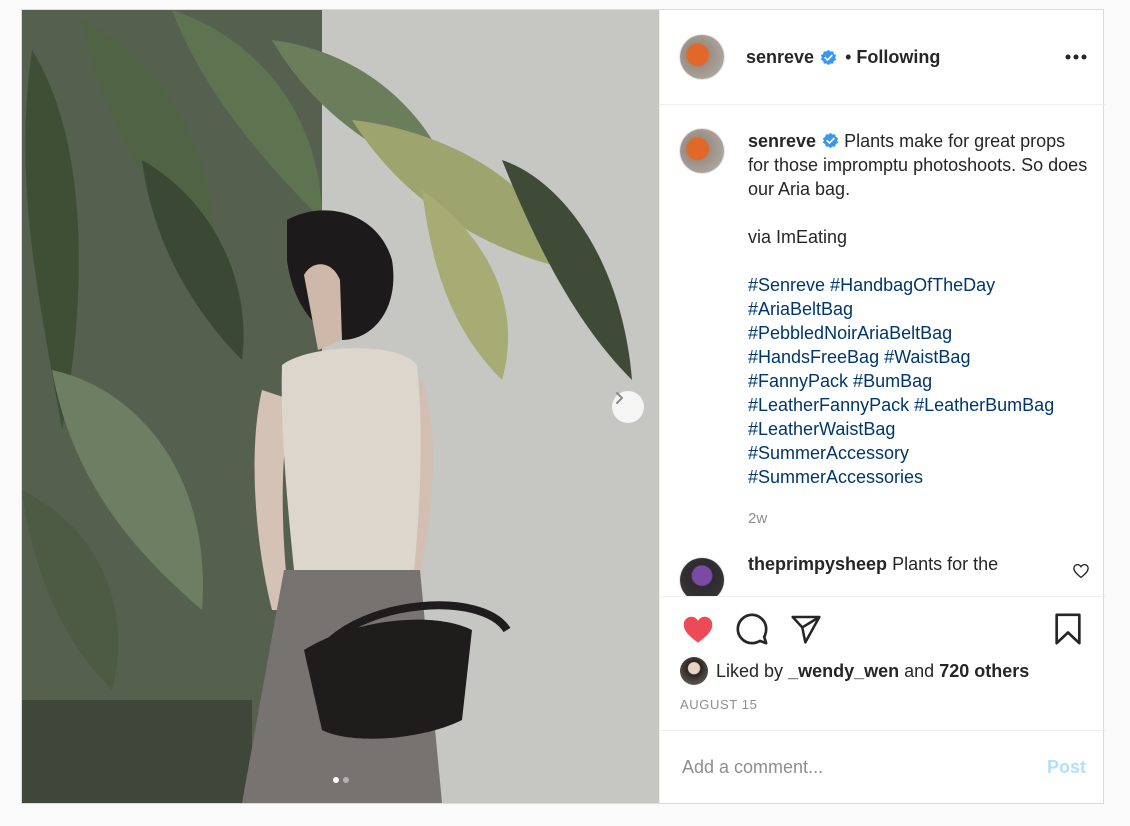 The image size is (1130, 826). What do you see at coordinates (863, 767) in the screenshot?
I see `comment-input` at bounding box center [863, 767].